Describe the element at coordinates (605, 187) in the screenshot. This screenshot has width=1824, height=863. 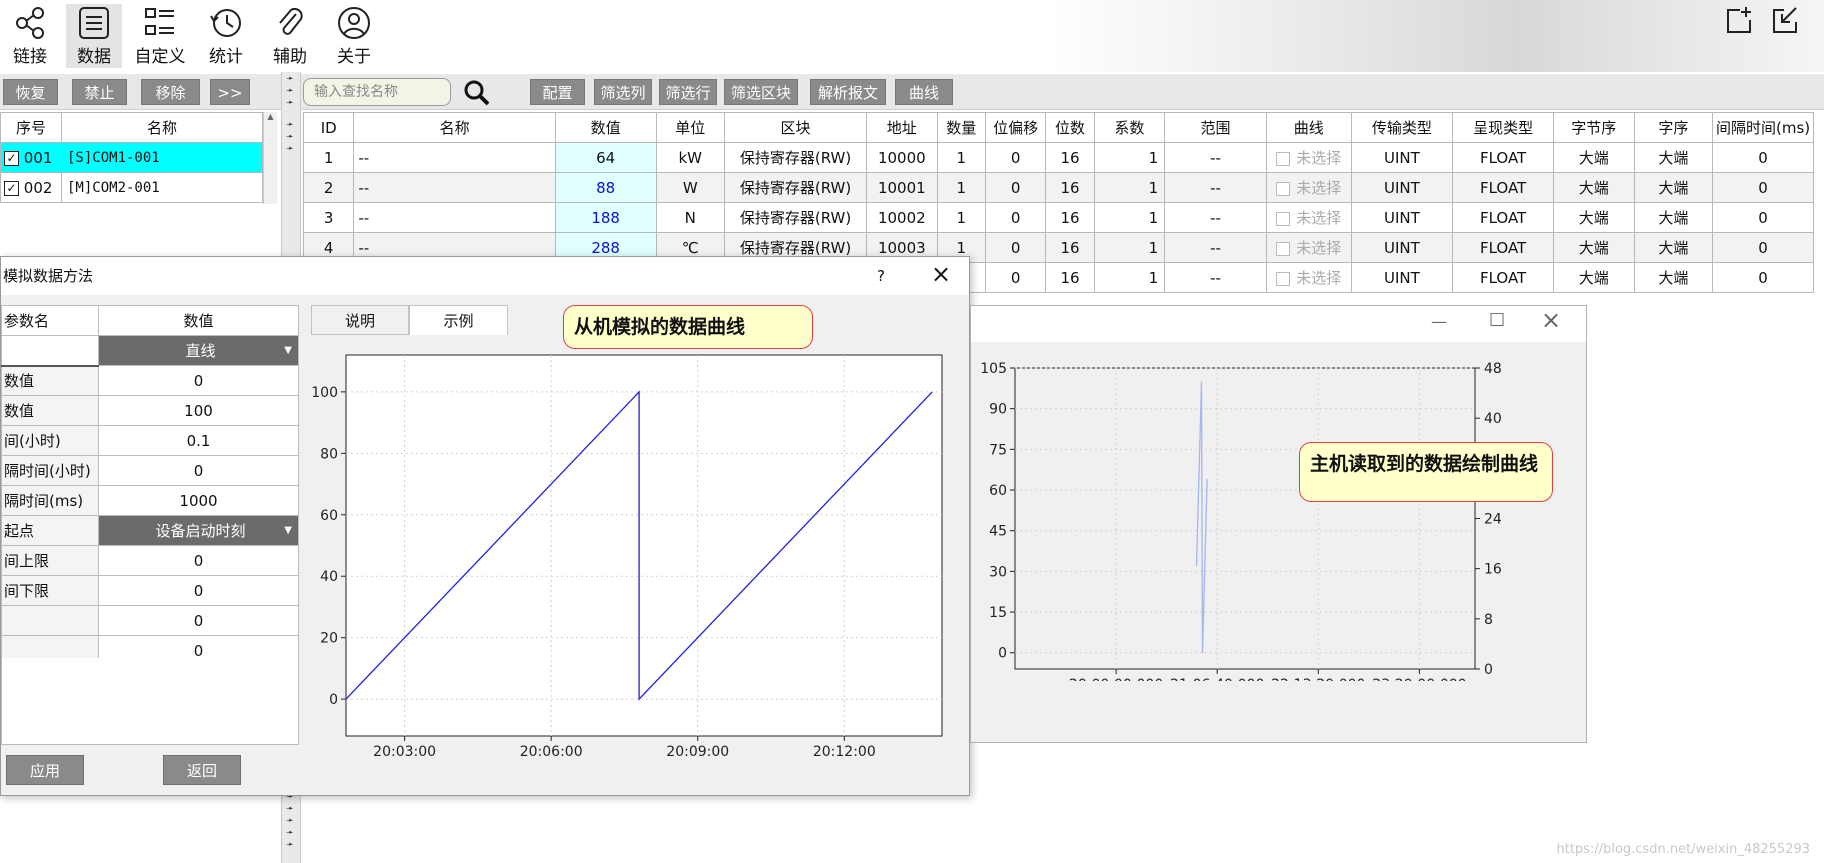
I see `cell-value: 88` at that location.